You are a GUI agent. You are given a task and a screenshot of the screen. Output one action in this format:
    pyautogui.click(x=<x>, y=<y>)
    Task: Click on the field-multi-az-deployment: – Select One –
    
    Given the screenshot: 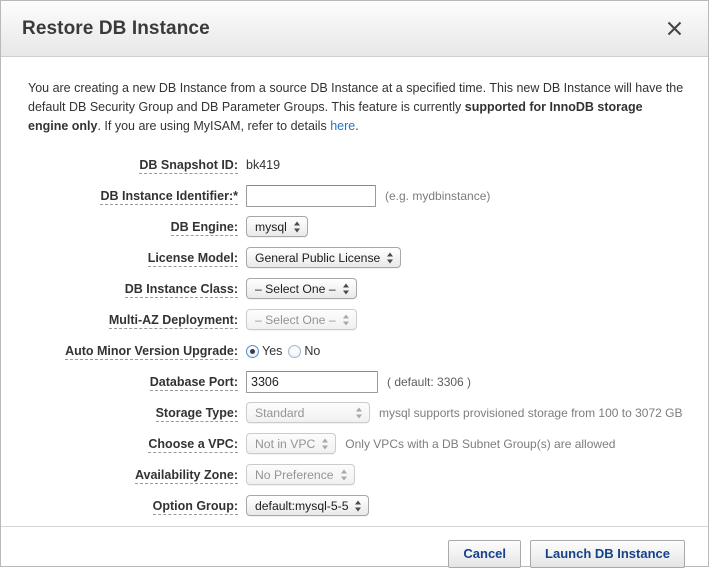 What is the action you would take?
    pyautogui.click(x=465, y=319)
    